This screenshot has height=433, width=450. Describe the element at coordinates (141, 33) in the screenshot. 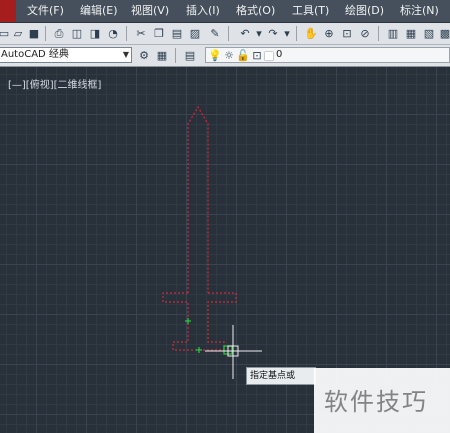

I see `cut-icon: ✂` at that location.